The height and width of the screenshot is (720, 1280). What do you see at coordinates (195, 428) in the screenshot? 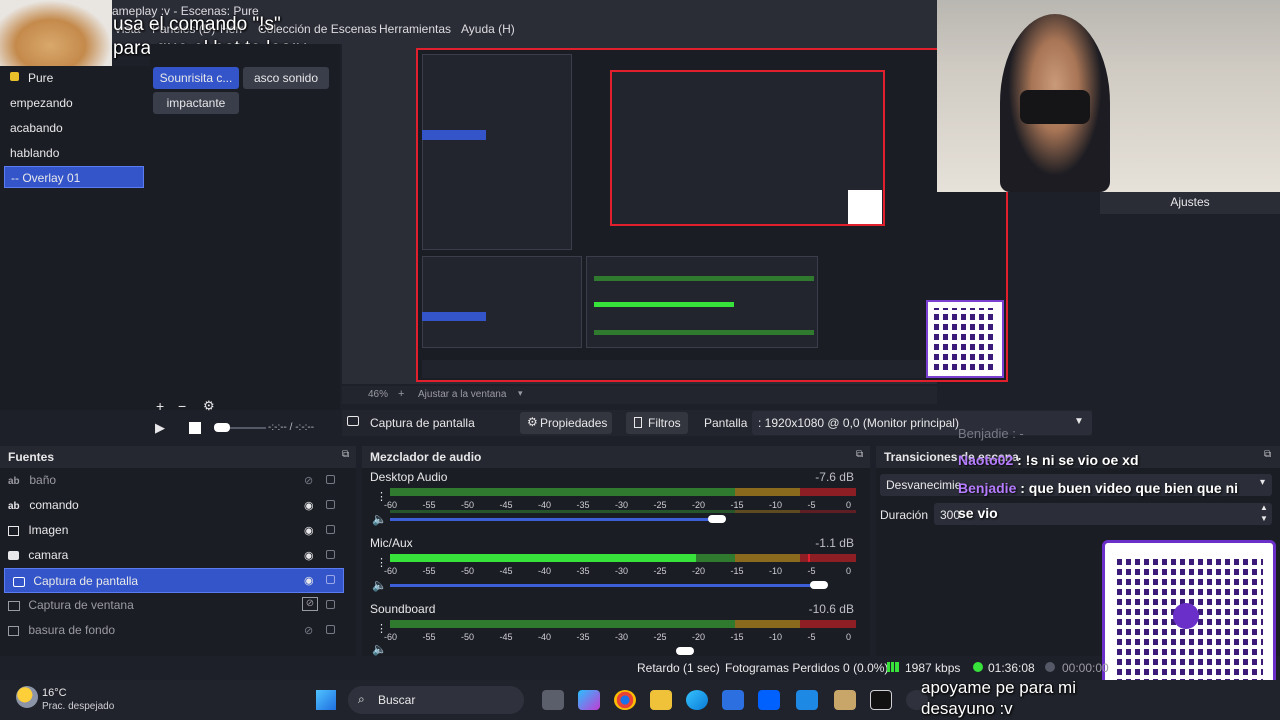
I see `stop-icon` at bounding box center [195, 428].